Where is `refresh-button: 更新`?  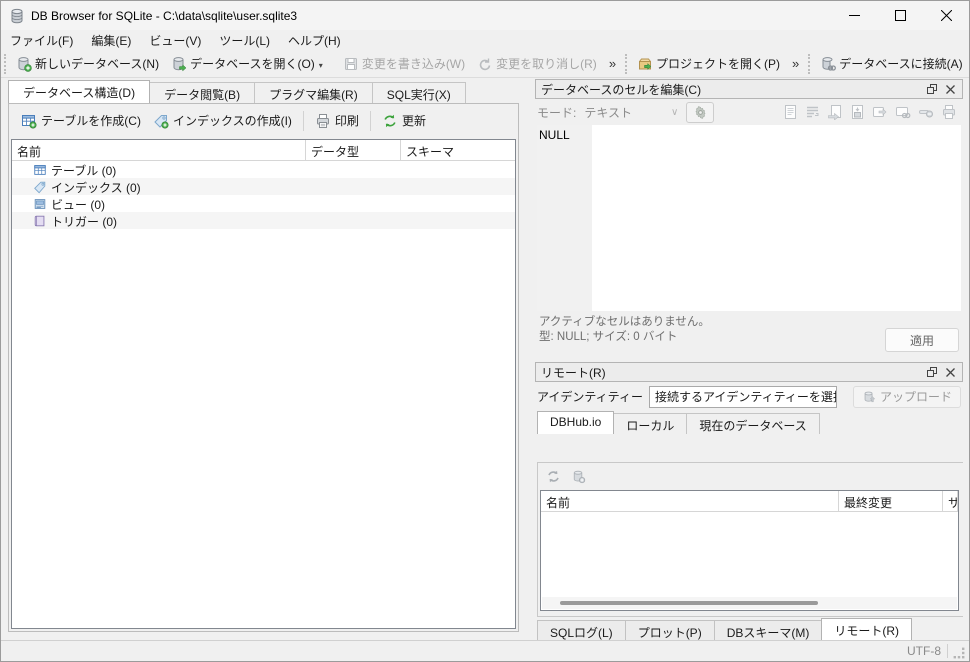 refresh-button: 更新 is located at coordinates (404, 120).